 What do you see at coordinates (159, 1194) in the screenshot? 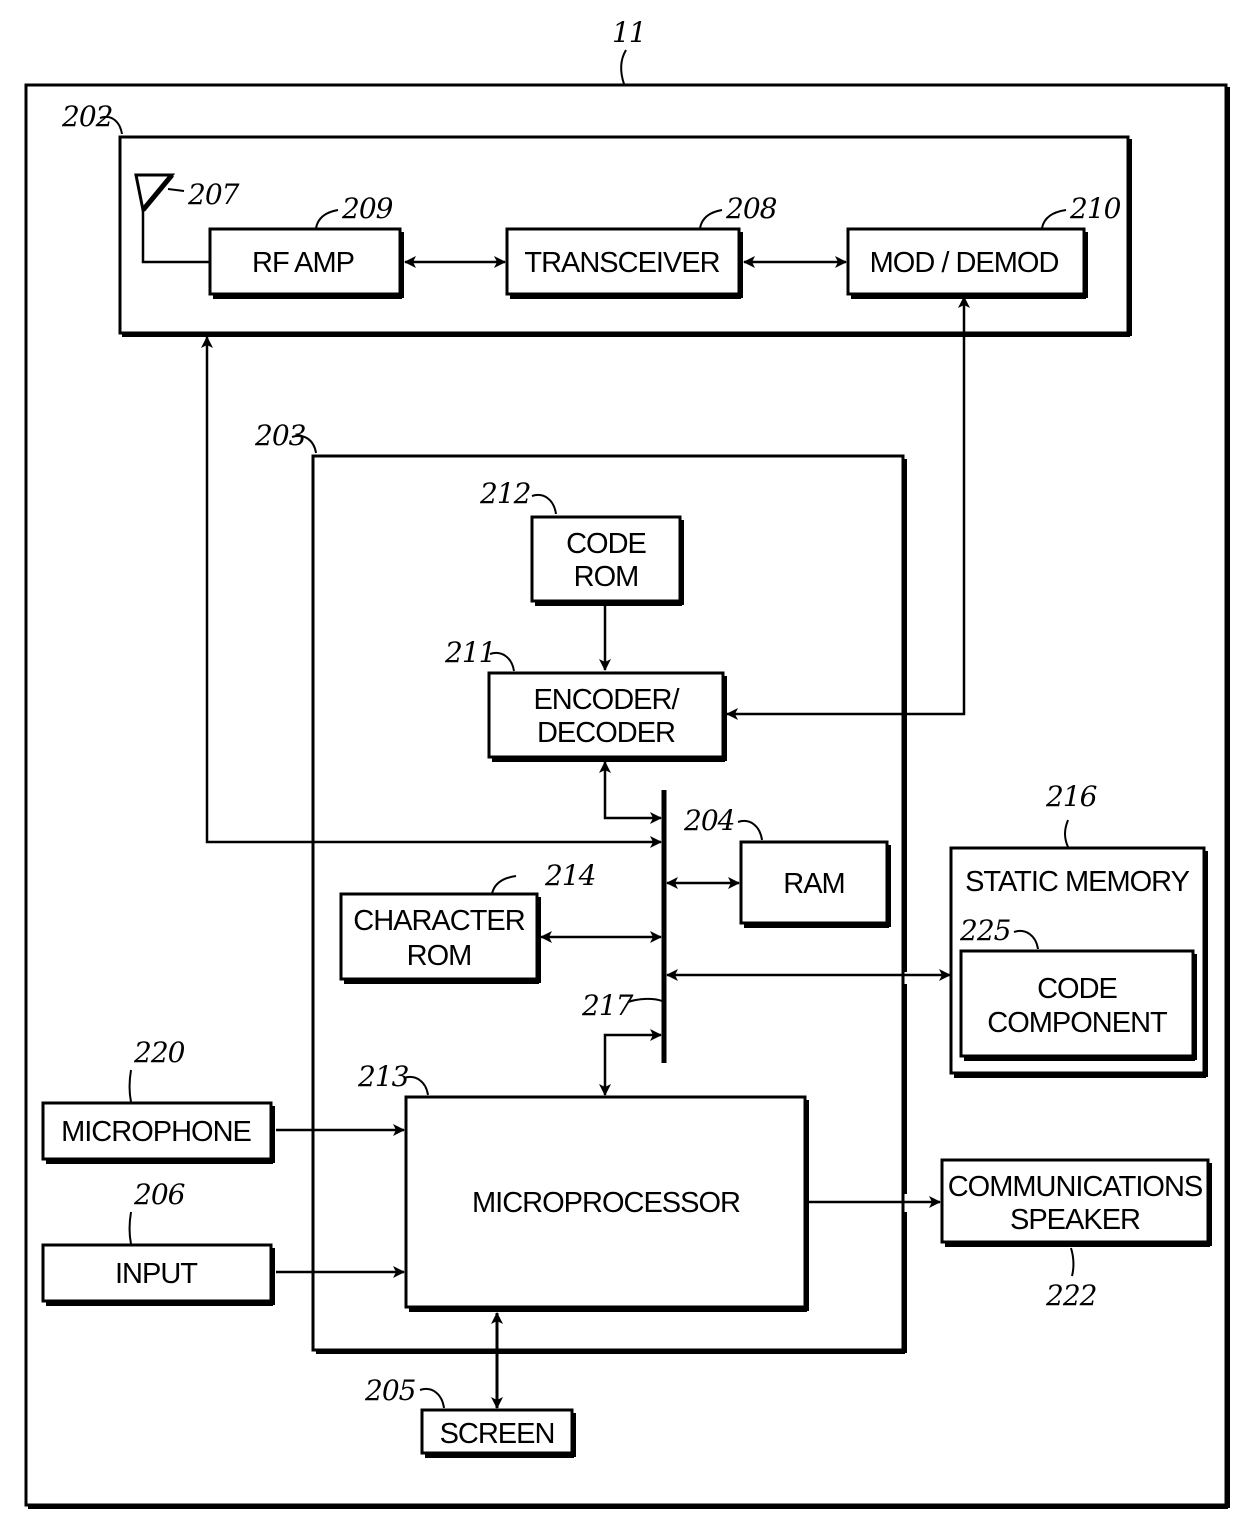
I see `ref-input: 206` at bounding box center [159, 1194].